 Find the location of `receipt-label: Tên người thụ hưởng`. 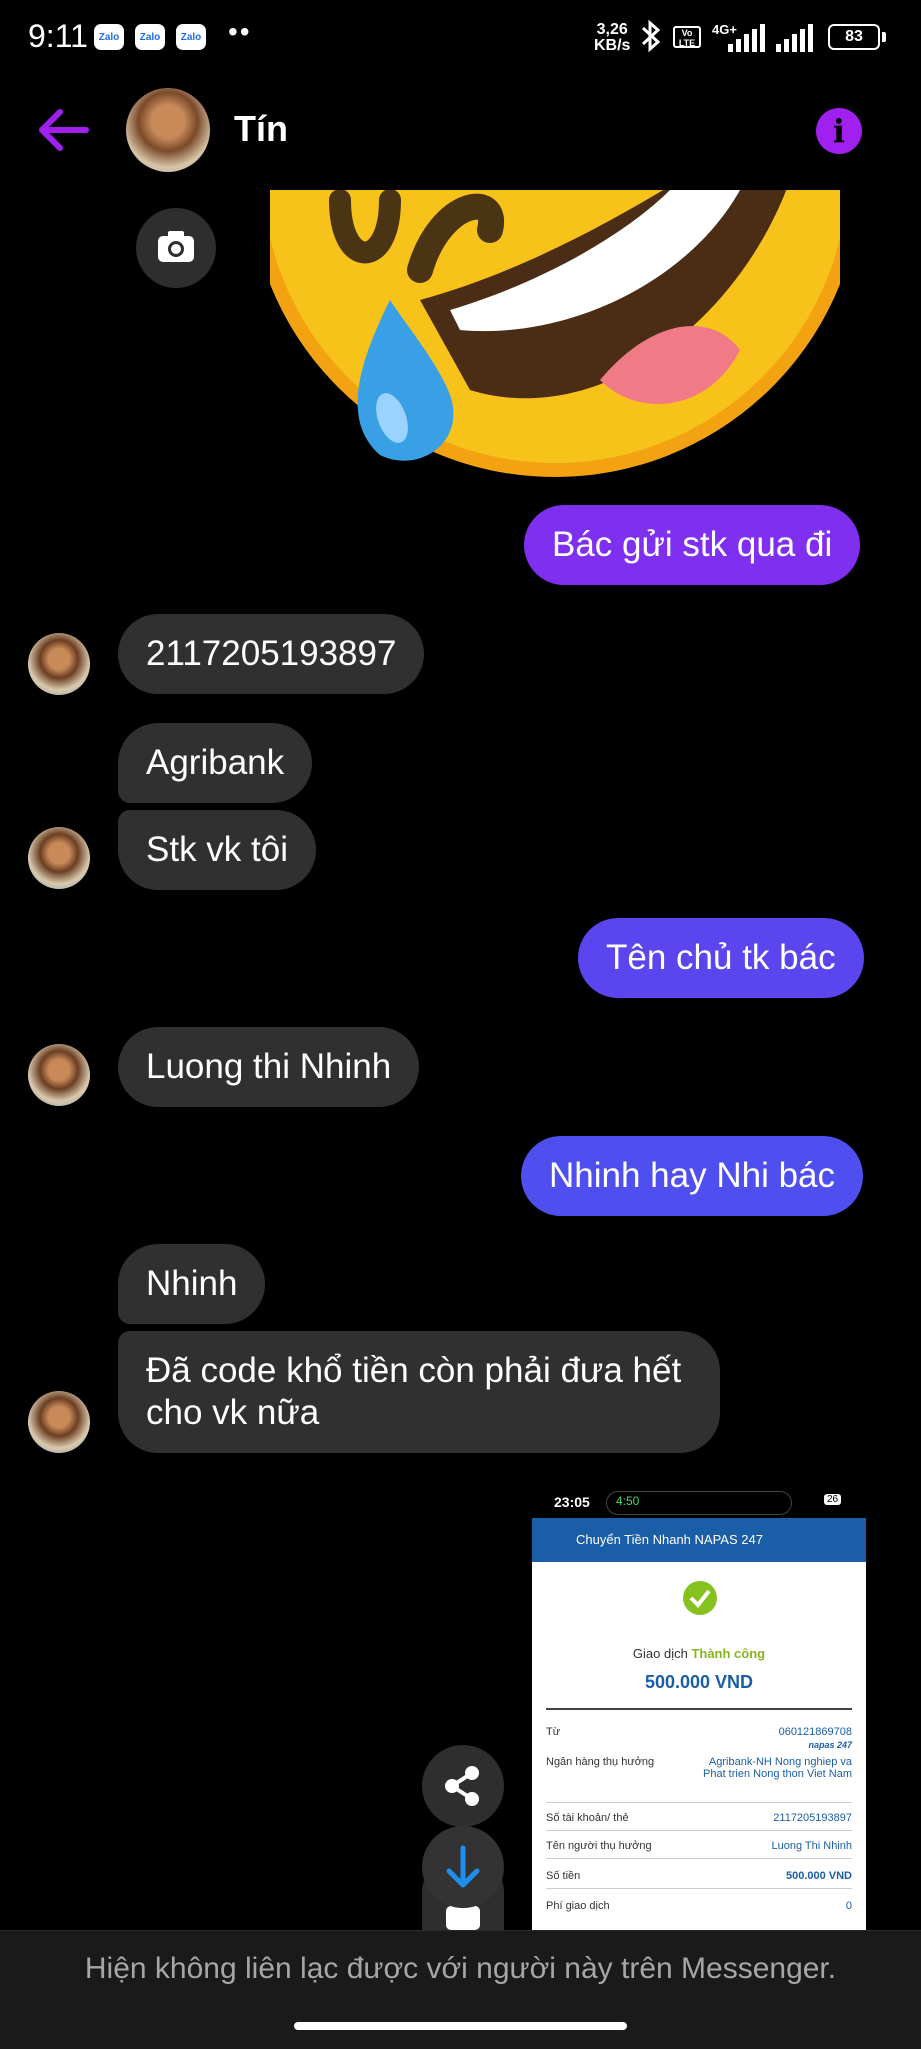

receipt-label: Tên người thụ hưởng is located at coordinates (599, 1846).